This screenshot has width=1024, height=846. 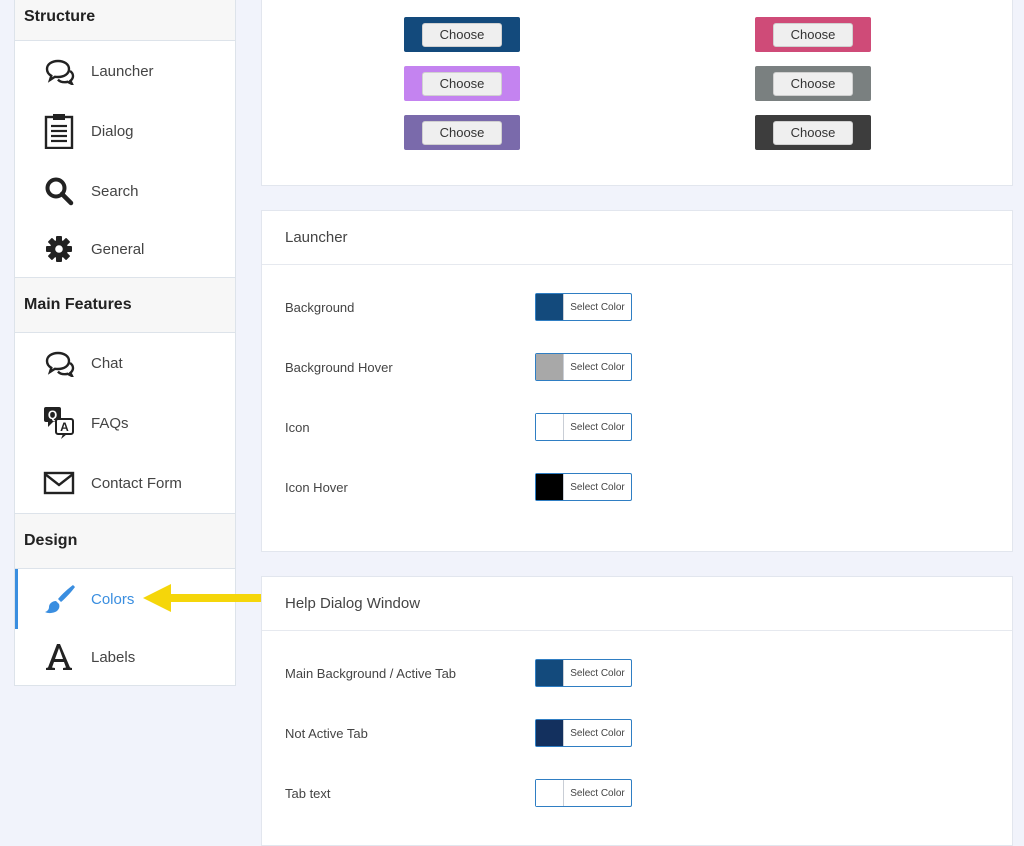 I want to click on color-picker-background: Select Color, so click(x=583, y=307).